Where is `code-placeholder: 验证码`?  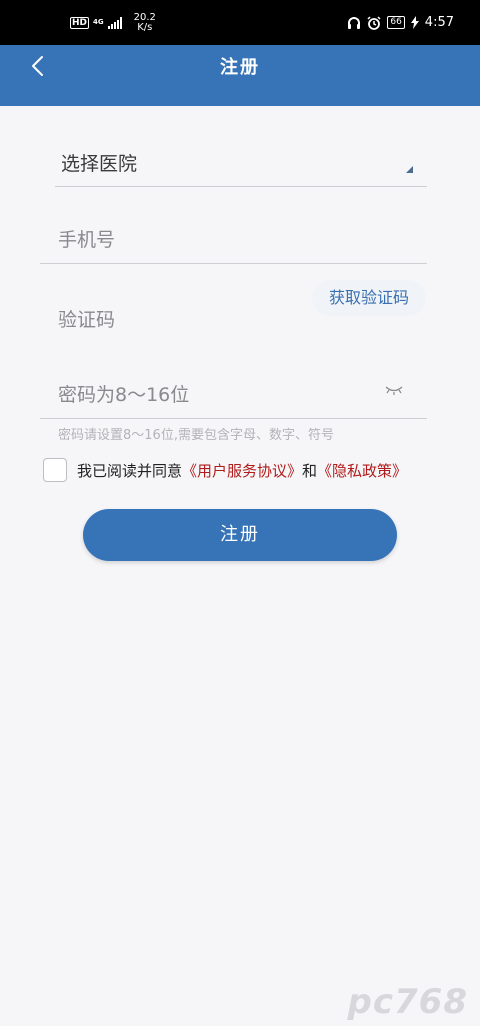 code-placeholder: 验证码 is located at coordinates (87, 320).